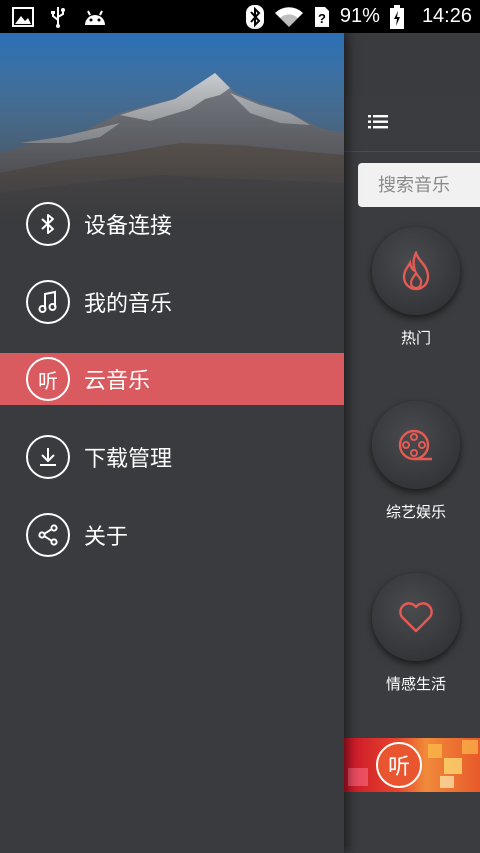 Image resolution: width=480 pixels, height=853 pixels. Describe the element at coordinates (359, 16) in the screenshot. I see `battery-percent: 91%` at that location.